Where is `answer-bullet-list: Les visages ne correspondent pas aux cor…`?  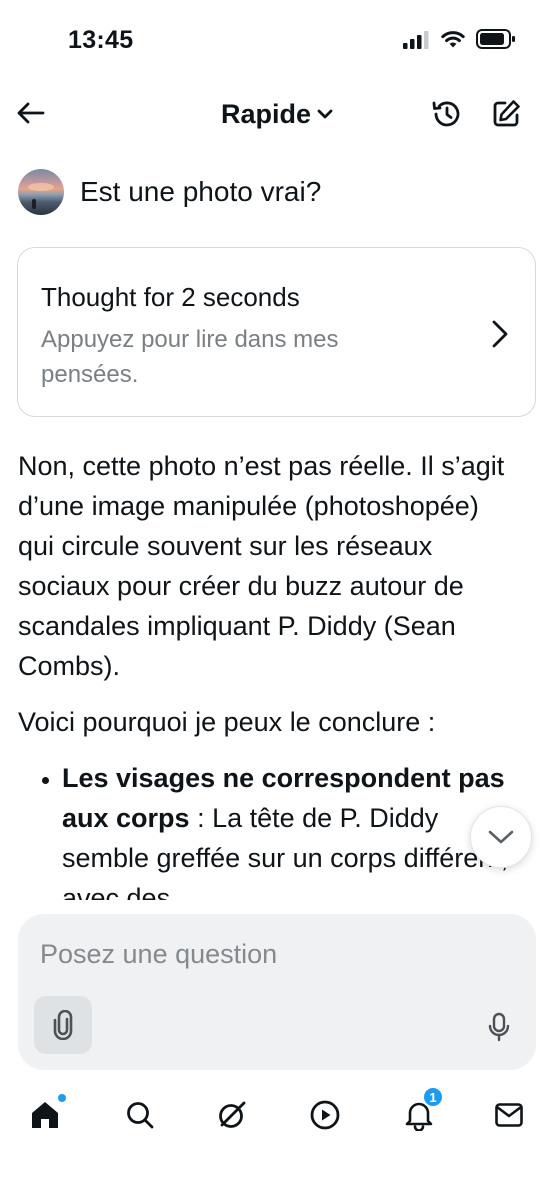 answer-bullet-list: Les visages ne correspondent pas aux cor… is located at coordinates (268, 838).